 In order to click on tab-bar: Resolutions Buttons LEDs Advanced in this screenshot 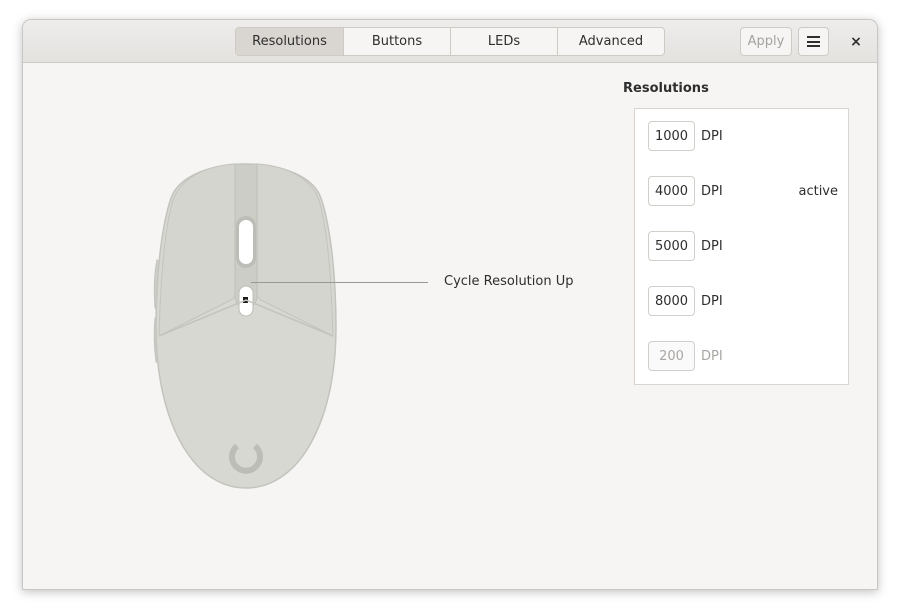, I will do `click(450, 41)`.